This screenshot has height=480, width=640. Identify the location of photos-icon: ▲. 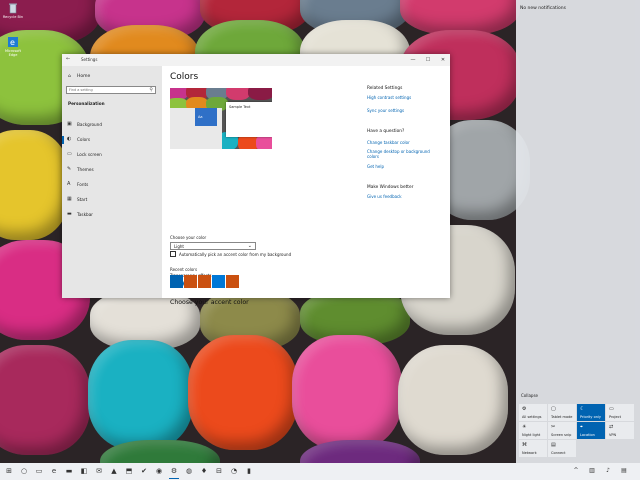
(114, 471).